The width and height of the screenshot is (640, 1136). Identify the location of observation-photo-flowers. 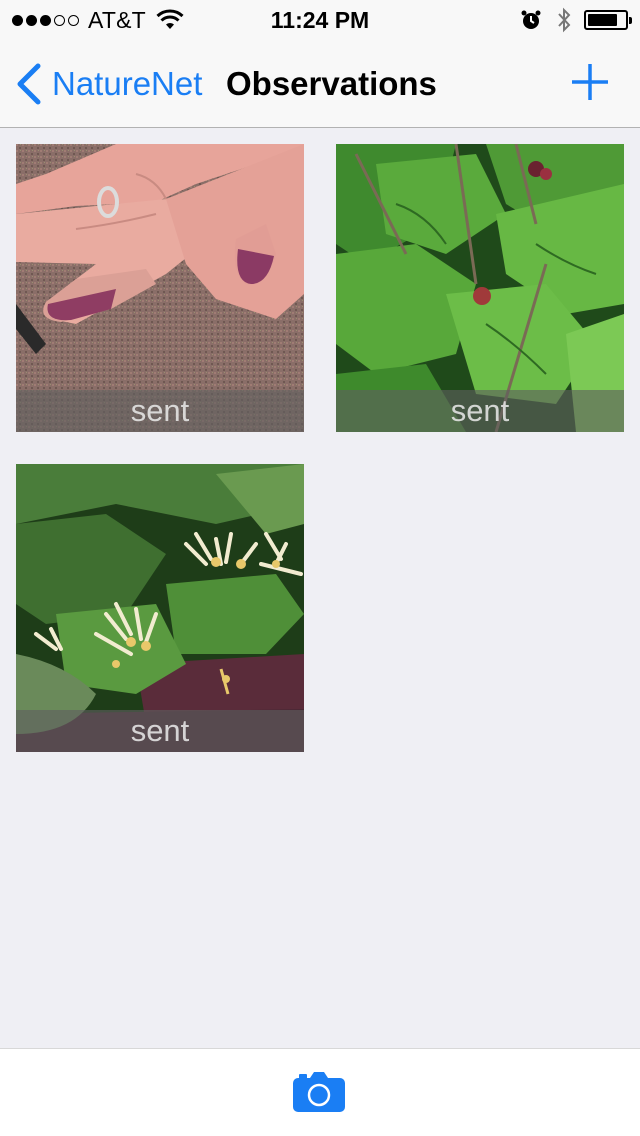
(160, 608).